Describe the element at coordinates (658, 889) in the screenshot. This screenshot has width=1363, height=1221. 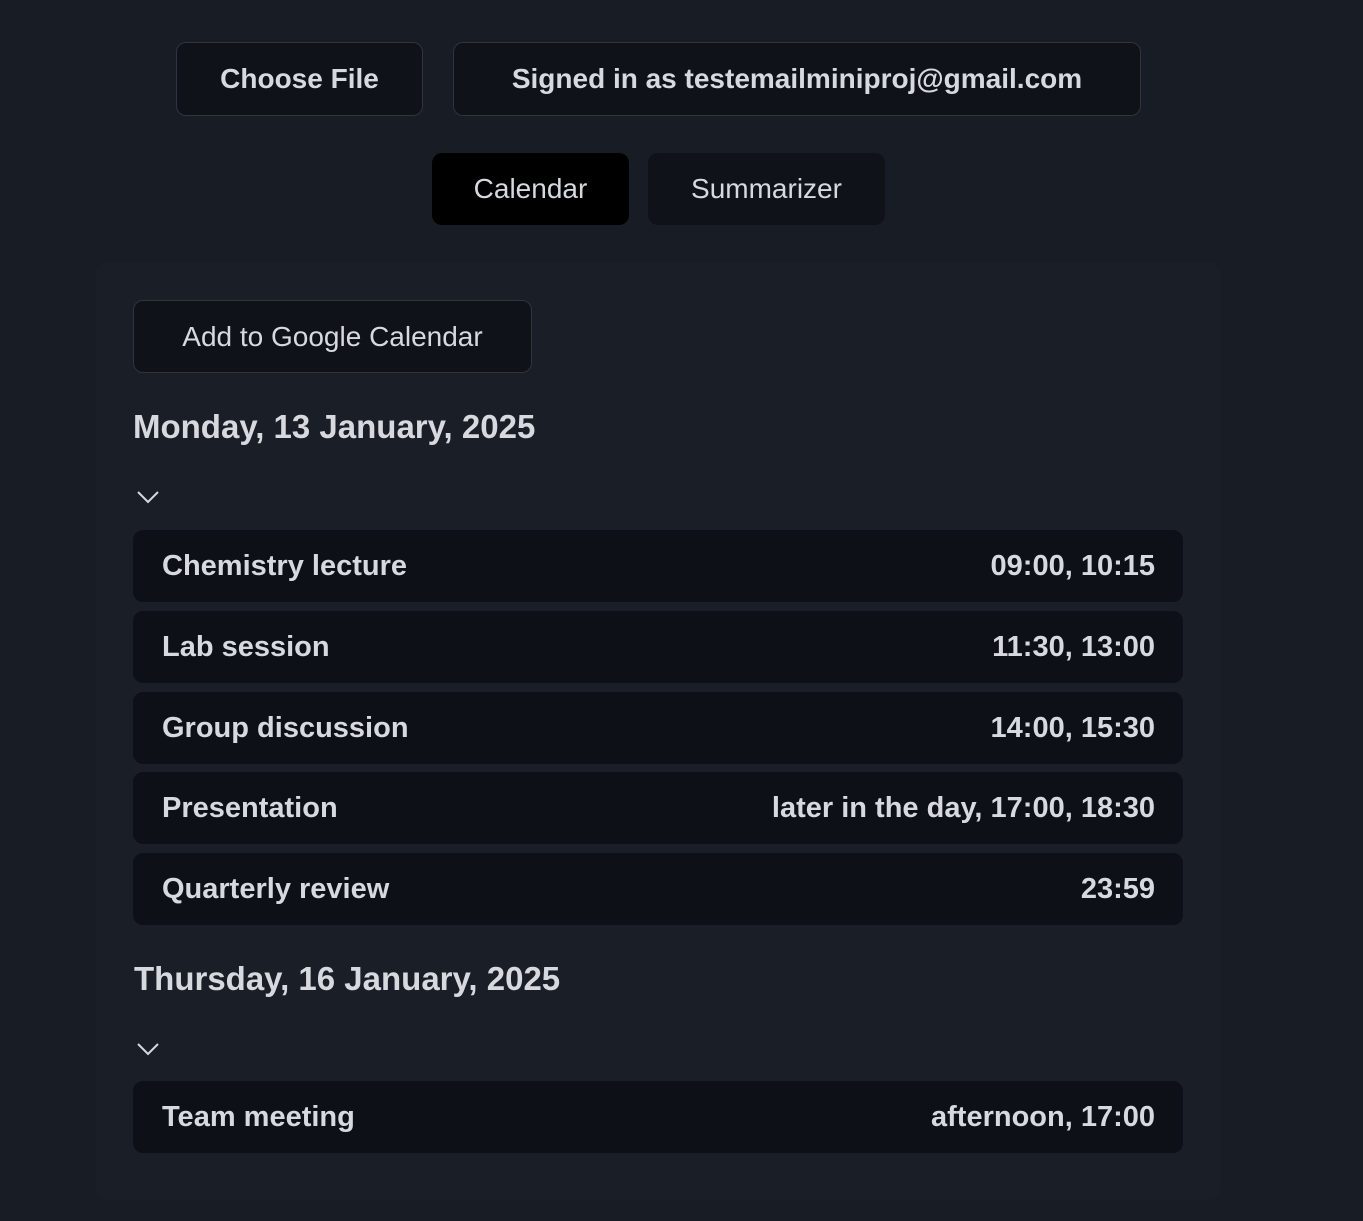
I see `event-row: Quarterly review 23:59` at that location.